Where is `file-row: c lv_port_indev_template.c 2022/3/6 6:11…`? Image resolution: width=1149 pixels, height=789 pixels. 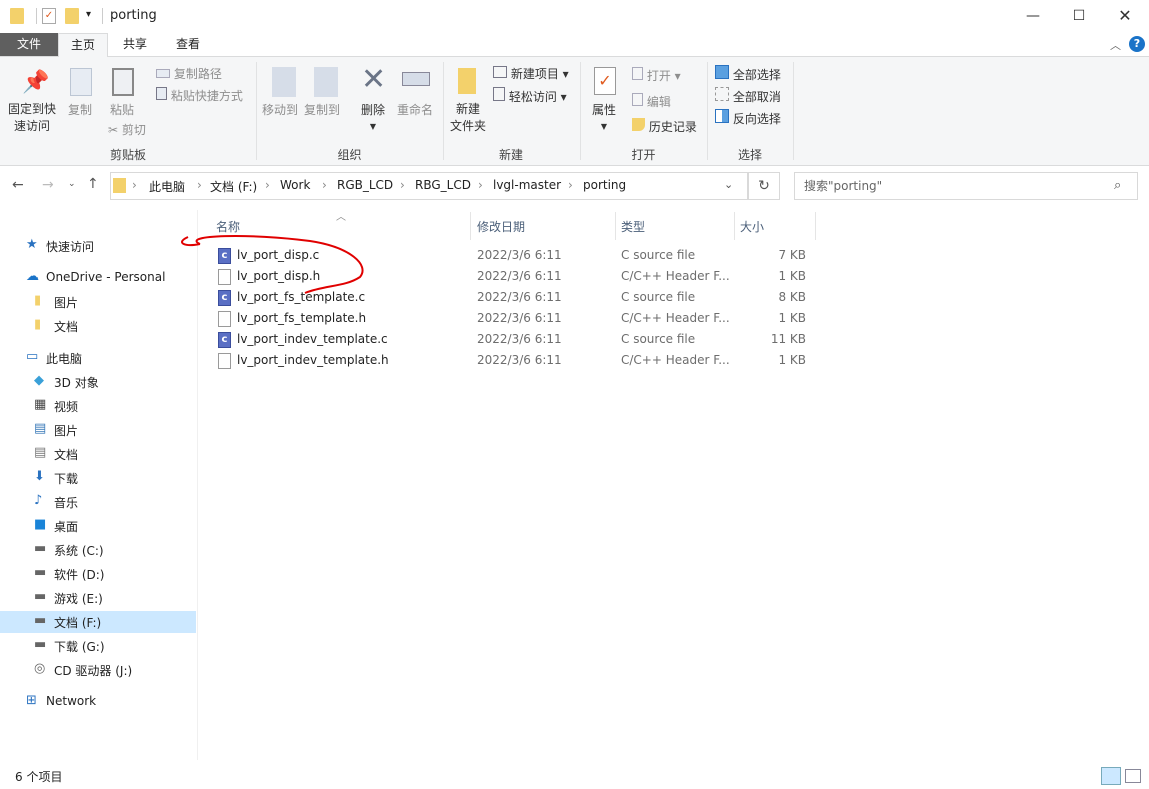 file-row: c lv_port_indev_template.c 2022/3/6 6:11… is located at coordinates (510, 339).